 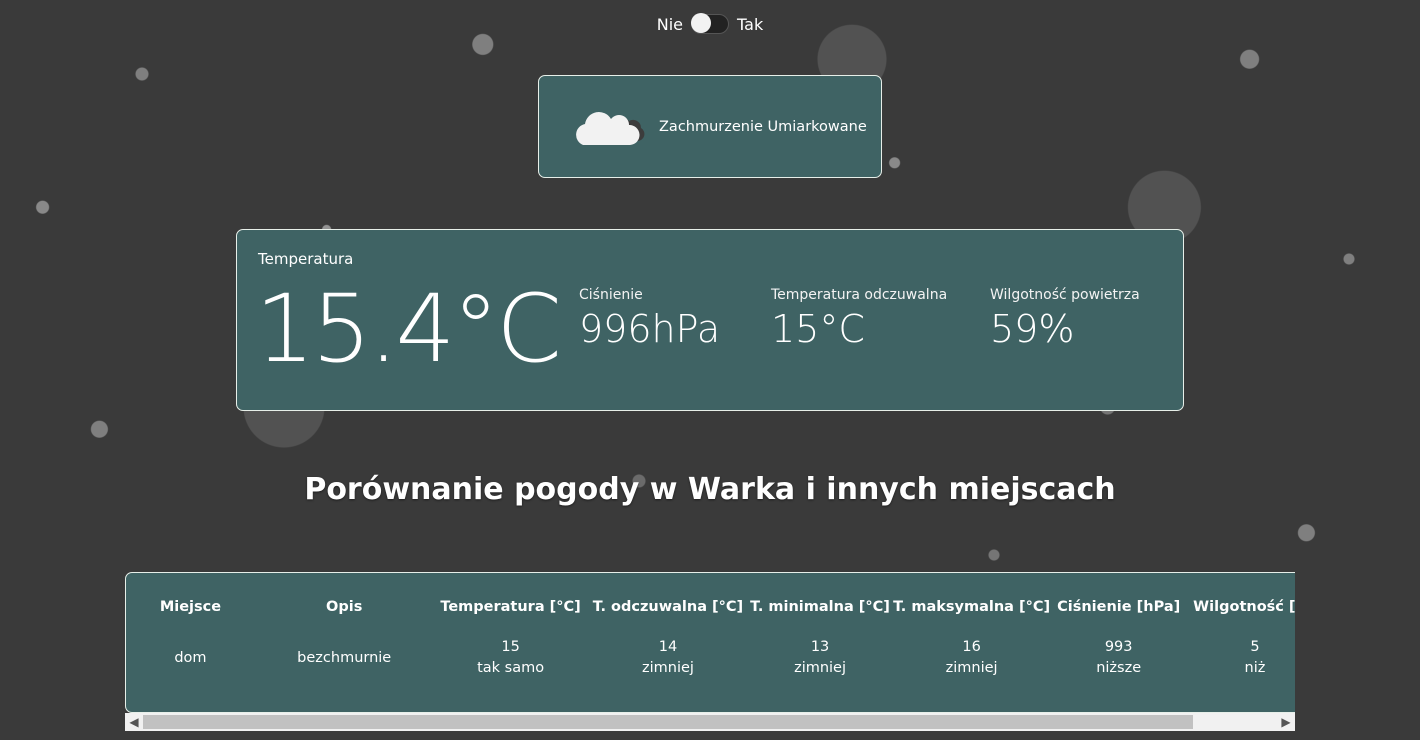 I want to click on feels-like-label: Temperatura odczuwalna, so click(x=859, y=295).